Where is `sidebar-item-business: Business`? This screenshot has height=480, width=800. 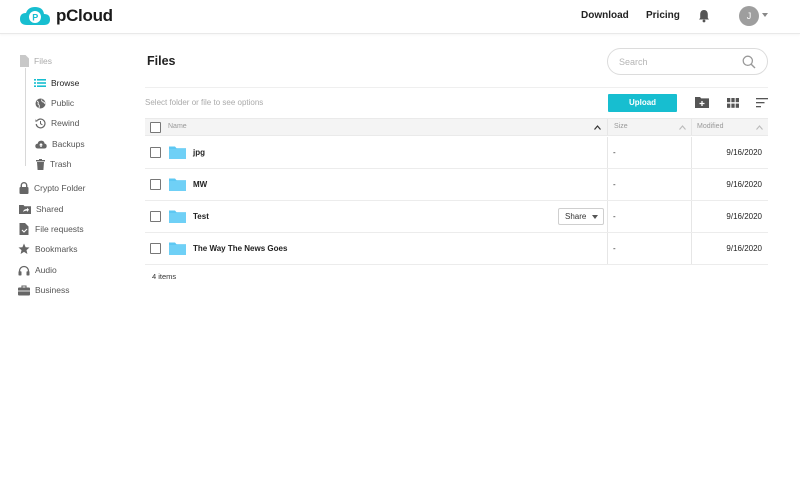 sidebar-item-business: Business is located at coordinates (44, 290).